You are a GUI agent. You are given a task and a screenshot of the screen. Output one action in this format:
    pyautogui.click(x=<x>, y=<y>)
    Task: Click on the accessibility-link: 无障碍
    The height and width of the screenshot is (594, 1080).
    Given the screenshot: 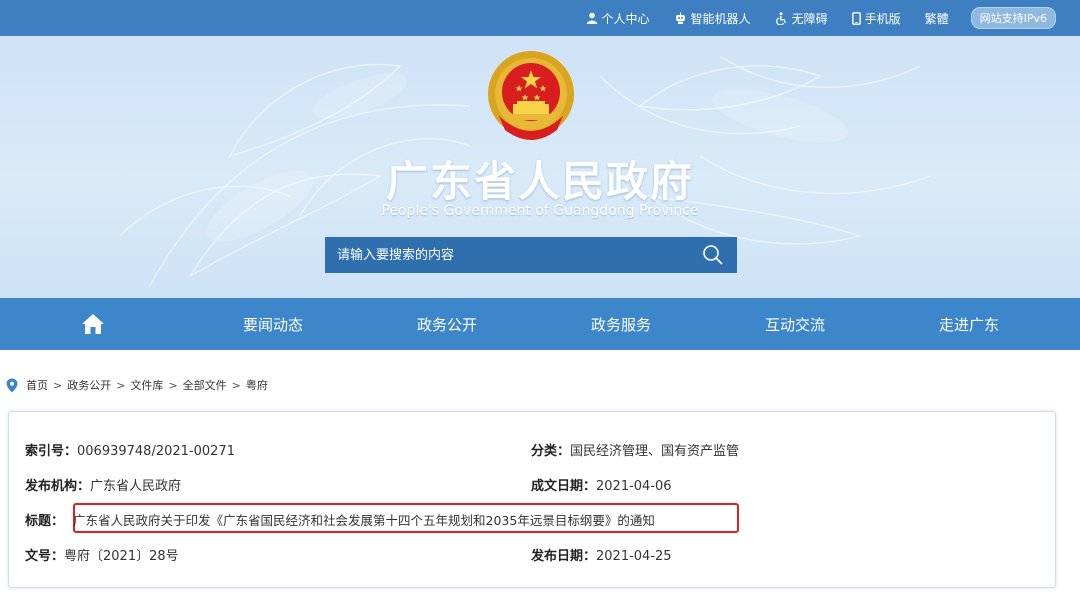 What is the action you would take?
    pyautogui.click(x=801, y=18)
    